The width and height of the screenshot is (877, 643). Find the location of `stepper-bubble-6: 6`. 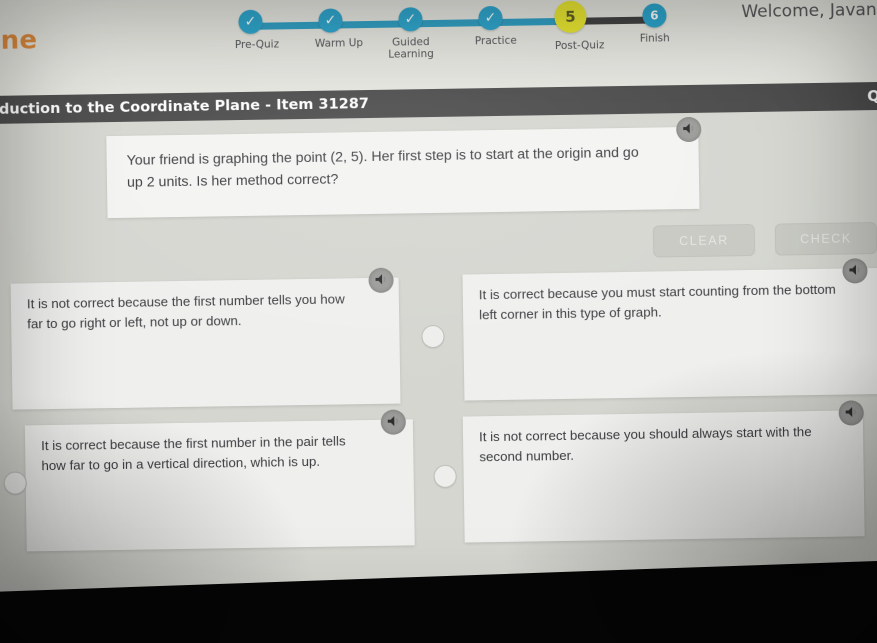

stepper-bubble-6: 6 is located at coordinates (654, 15).